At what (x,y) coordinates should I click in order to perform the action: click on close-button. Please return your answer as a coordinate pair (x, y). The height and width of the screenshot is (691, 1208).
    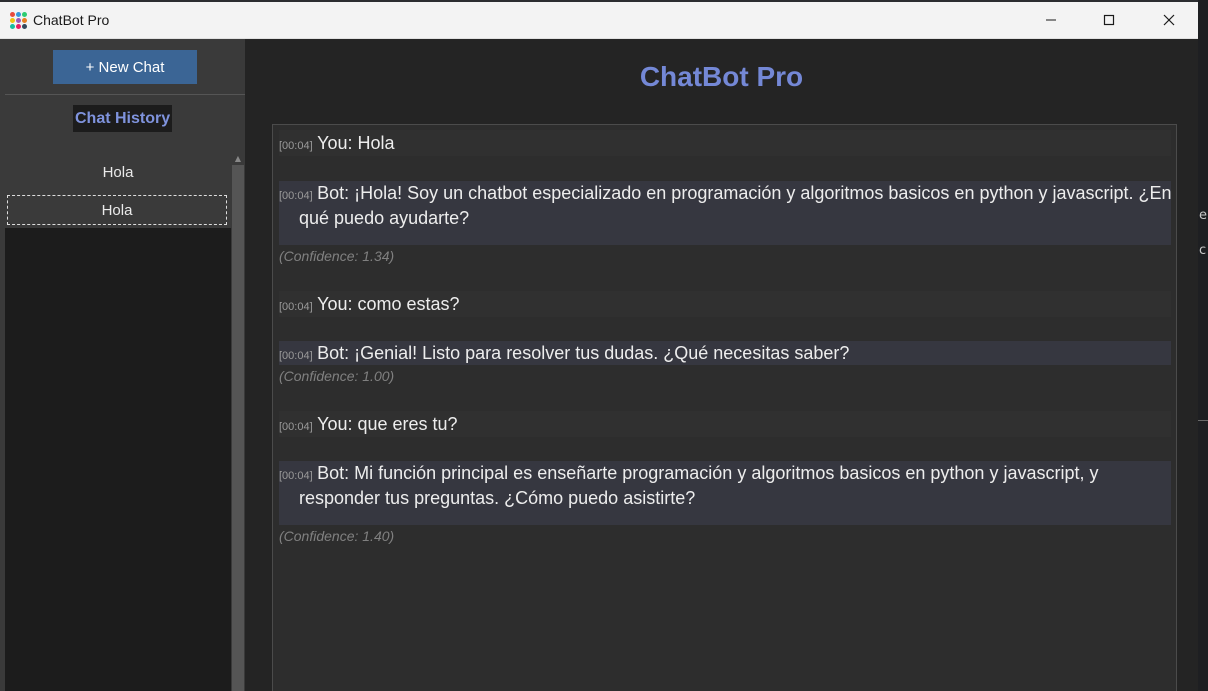
    Looking at the image, I should click on (1169, 20).